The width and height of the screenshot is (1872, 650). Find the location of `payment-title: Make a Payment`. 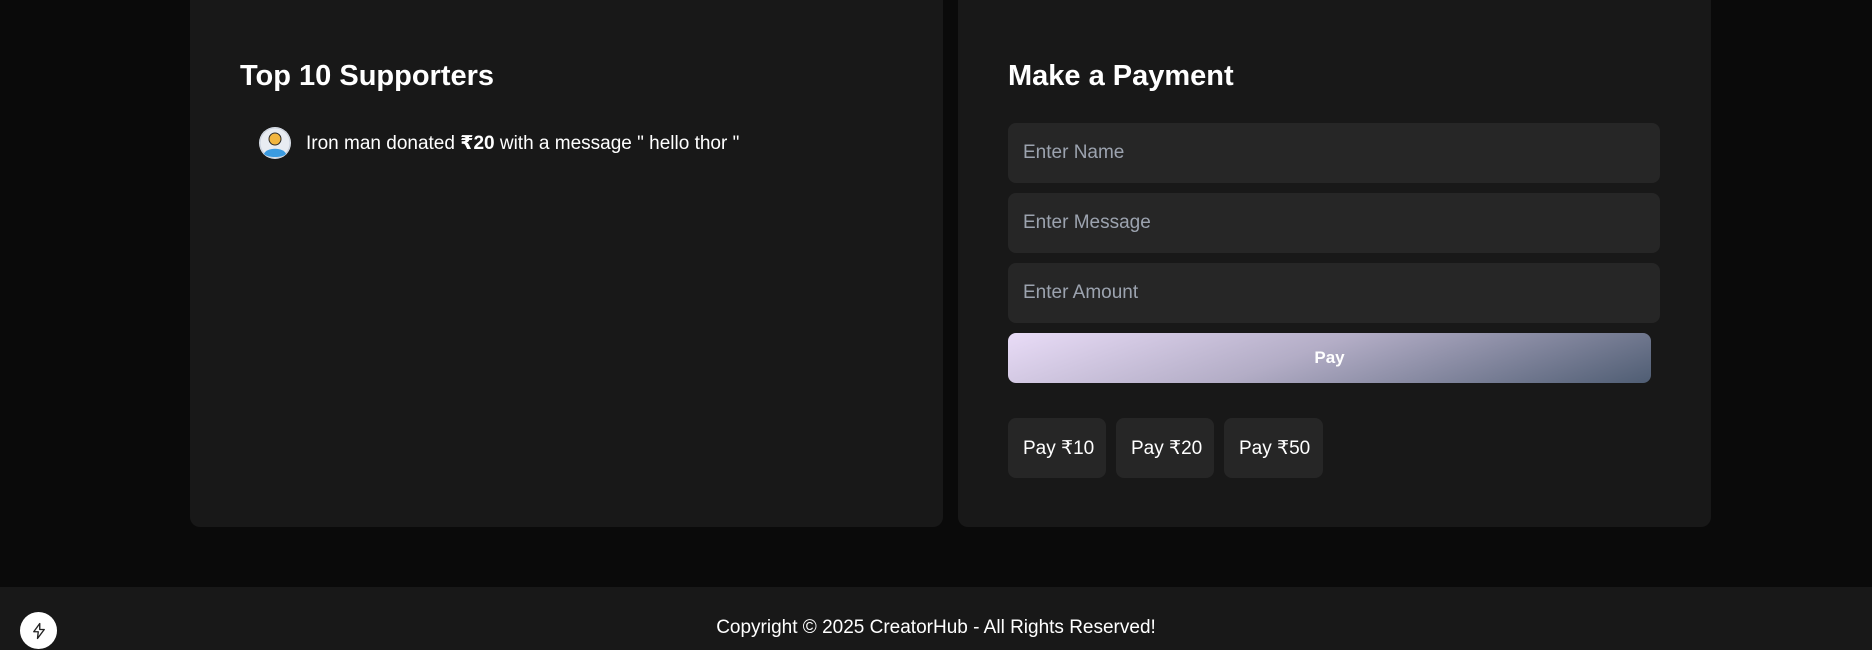

payment-title: Make a Payment is located at coordinates (1121, 76).